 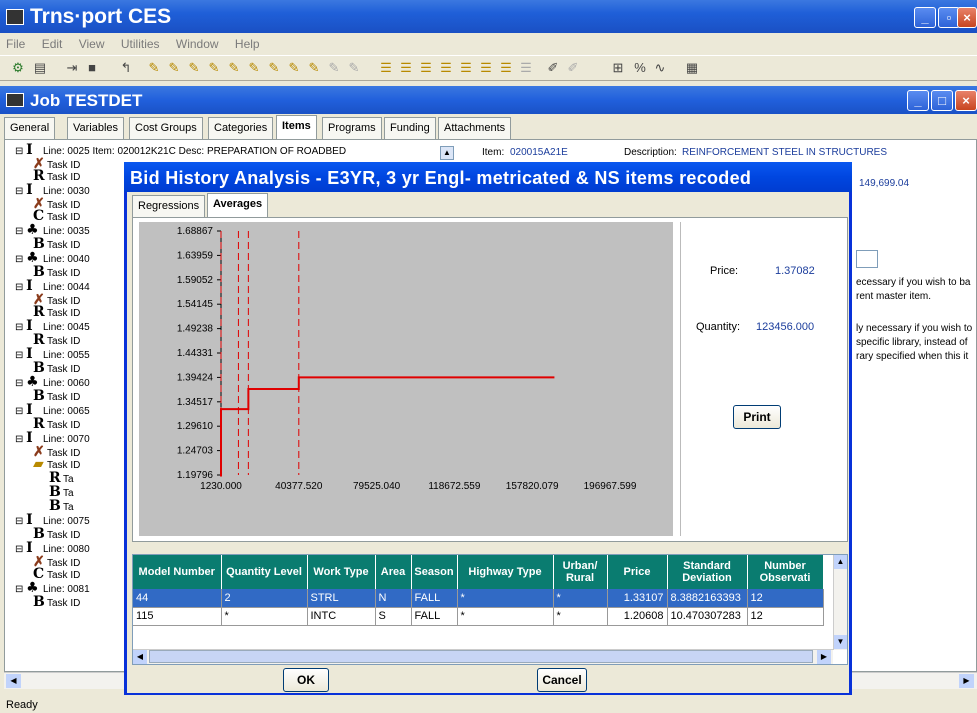 What do you see at coordinates (52, 438) in the screenshot?
I see `tree-line: ⊟ I Line: 0070` at bounding box center [52, 438].